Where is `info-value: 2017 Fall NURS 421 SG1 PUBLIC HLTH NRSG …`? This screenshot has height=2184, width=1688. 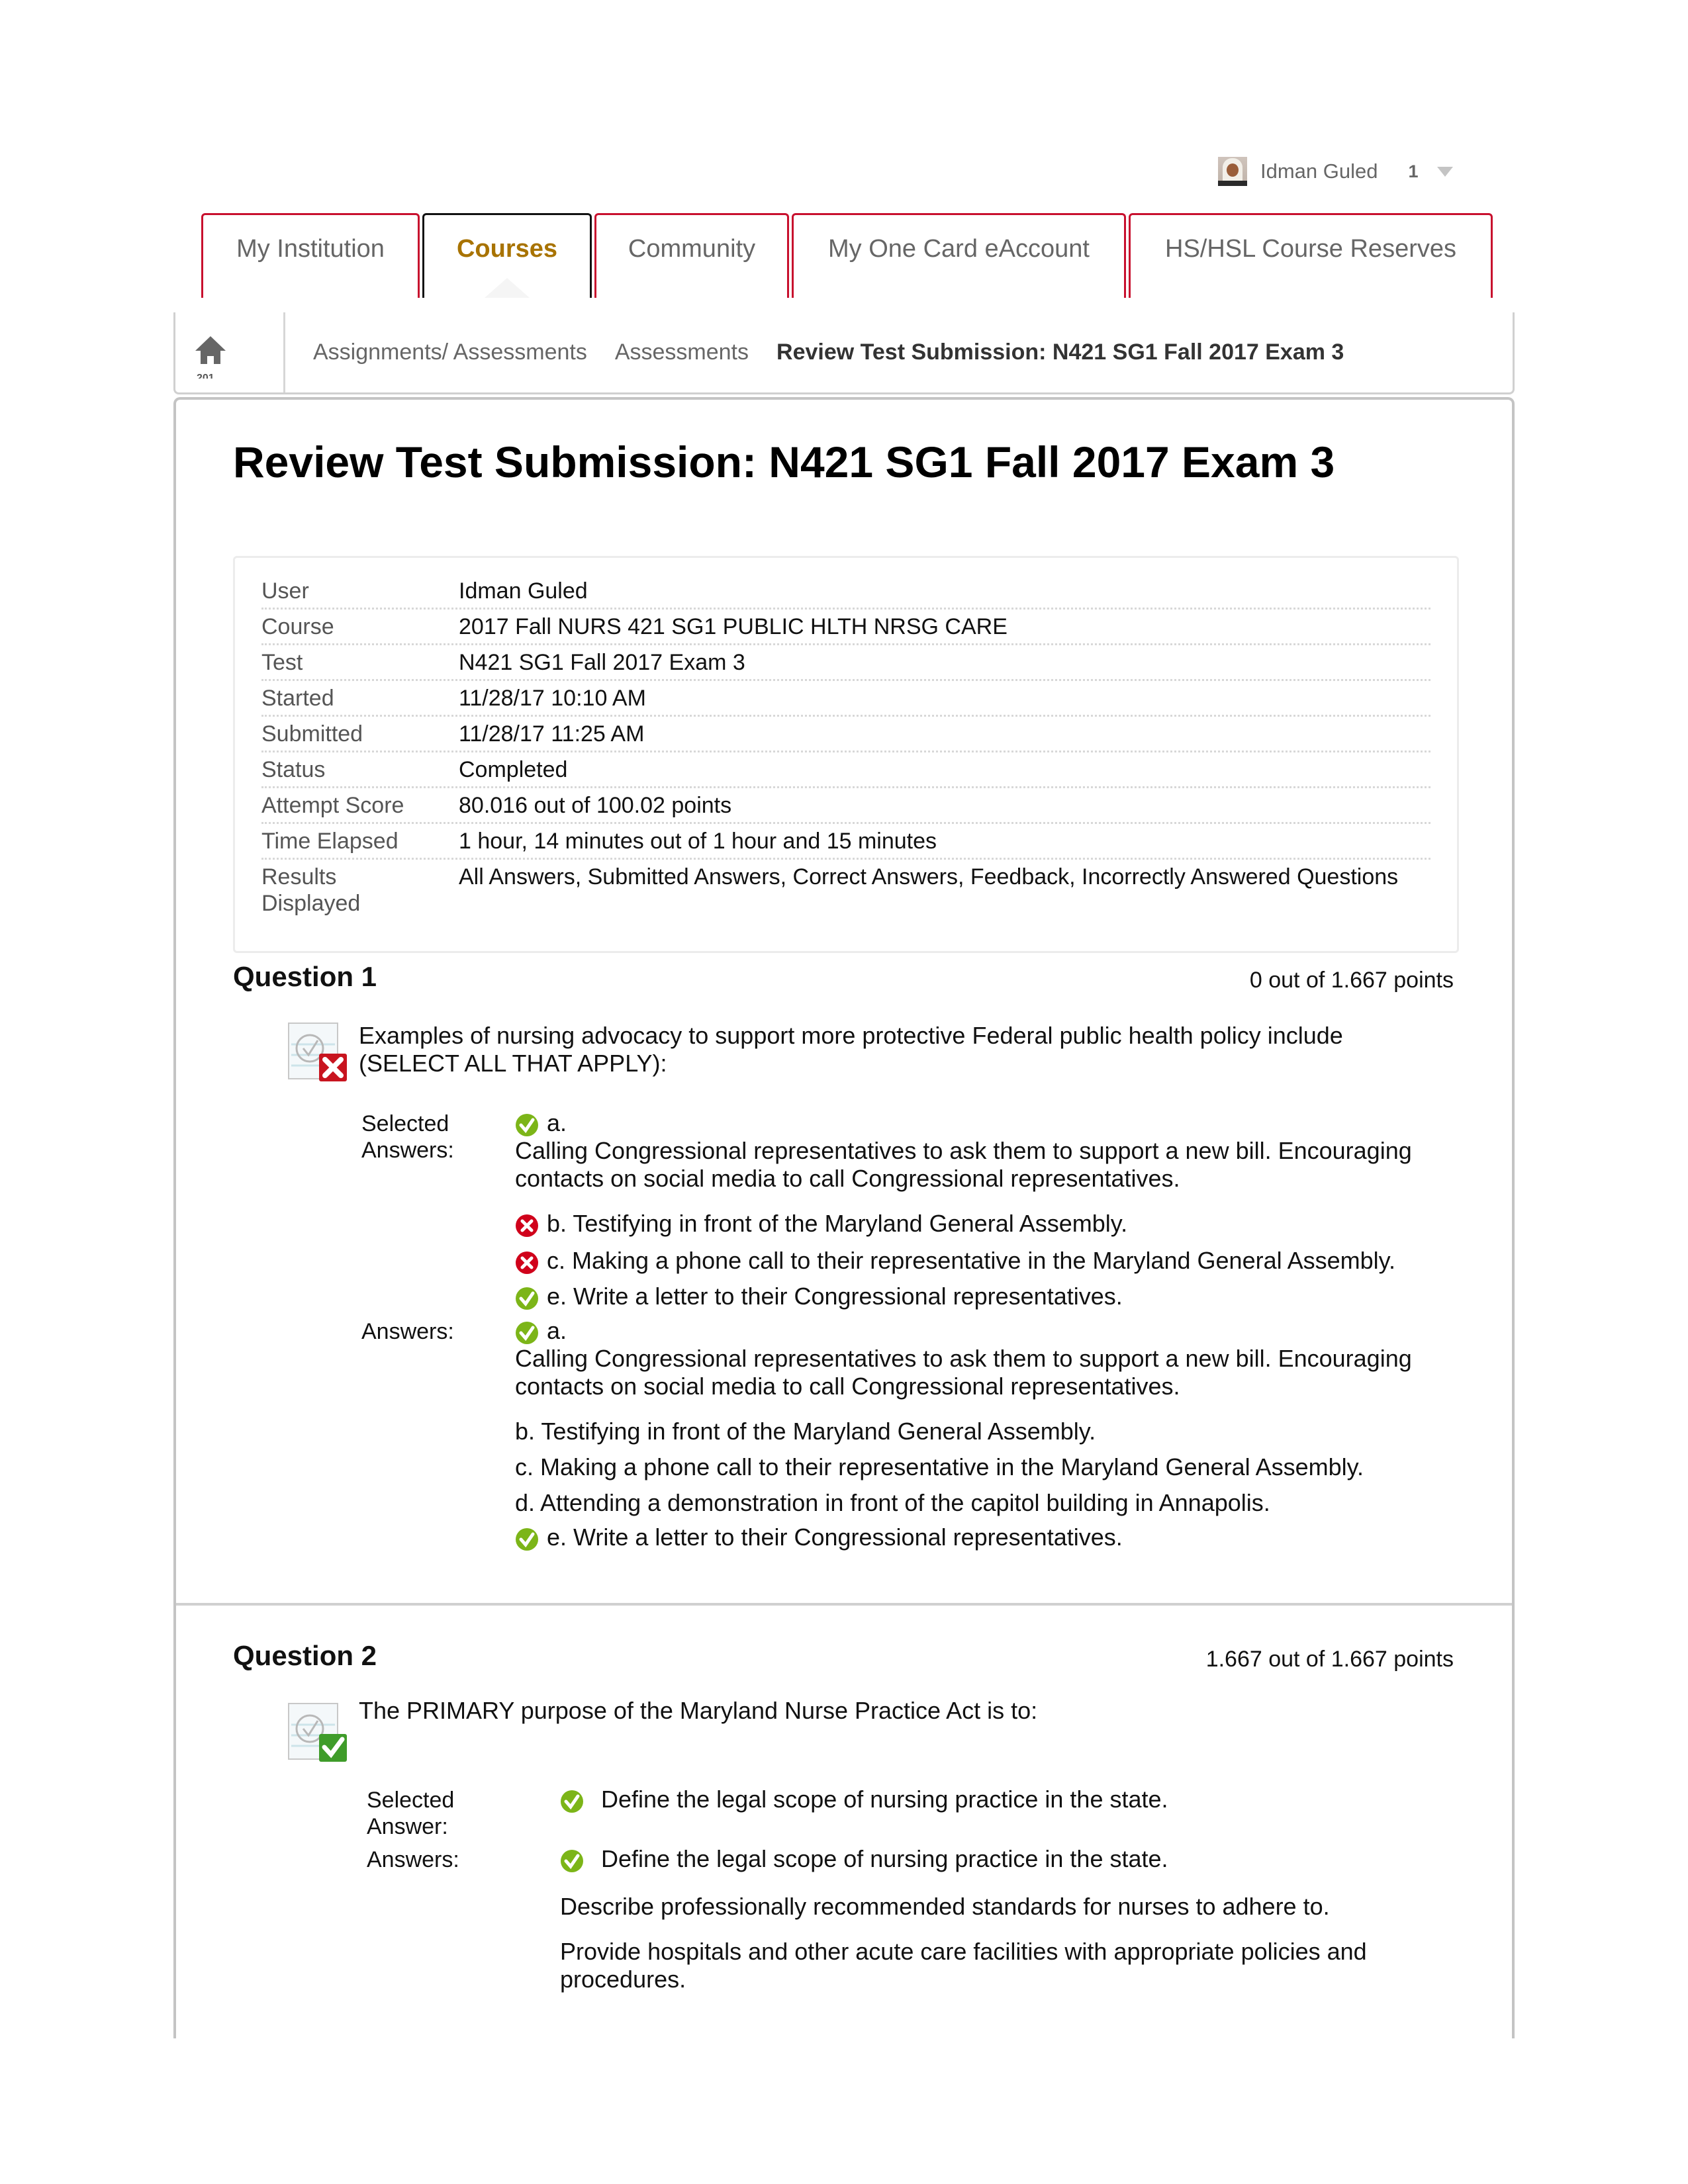
info-value: 2017 Fall NURS 421 SG1 PUBLIC HLTH NRSG … is located at coordinates (733, 626).